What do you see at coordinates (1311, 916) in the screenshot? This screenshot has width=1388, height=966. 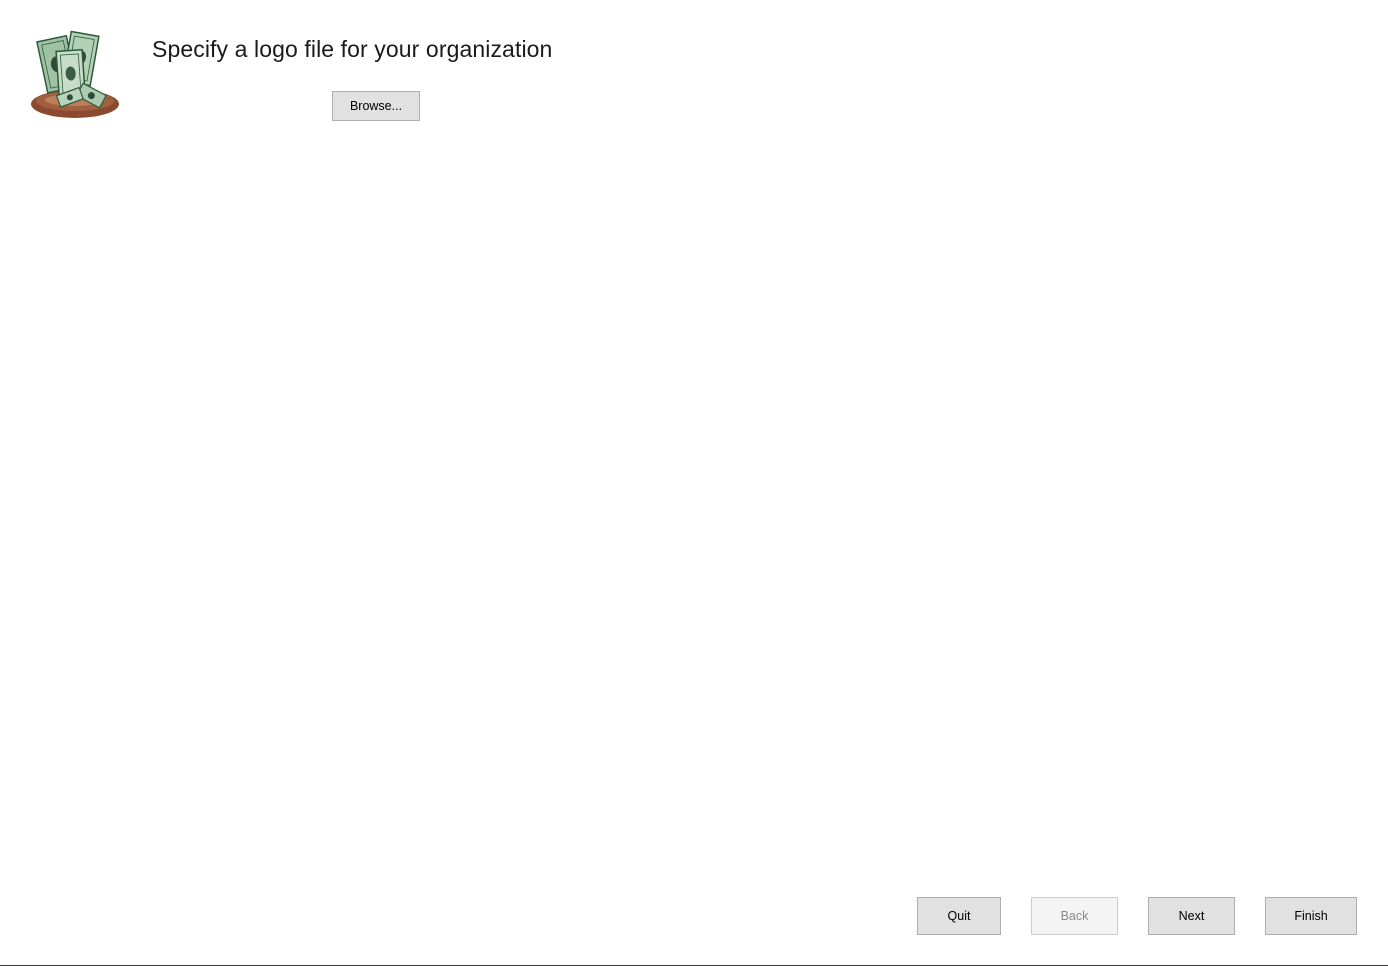 I see `finish-button: Finish` at bounding box center [1311, 916].